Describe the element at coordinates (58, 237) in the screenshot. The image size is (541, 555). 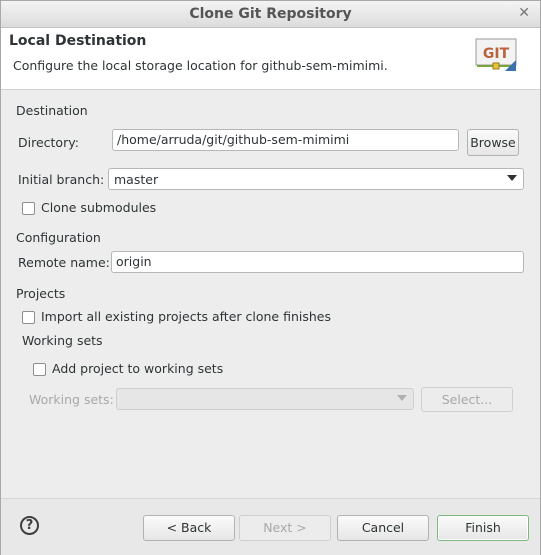
I see `configuration-section-label: Configuration` at that location.